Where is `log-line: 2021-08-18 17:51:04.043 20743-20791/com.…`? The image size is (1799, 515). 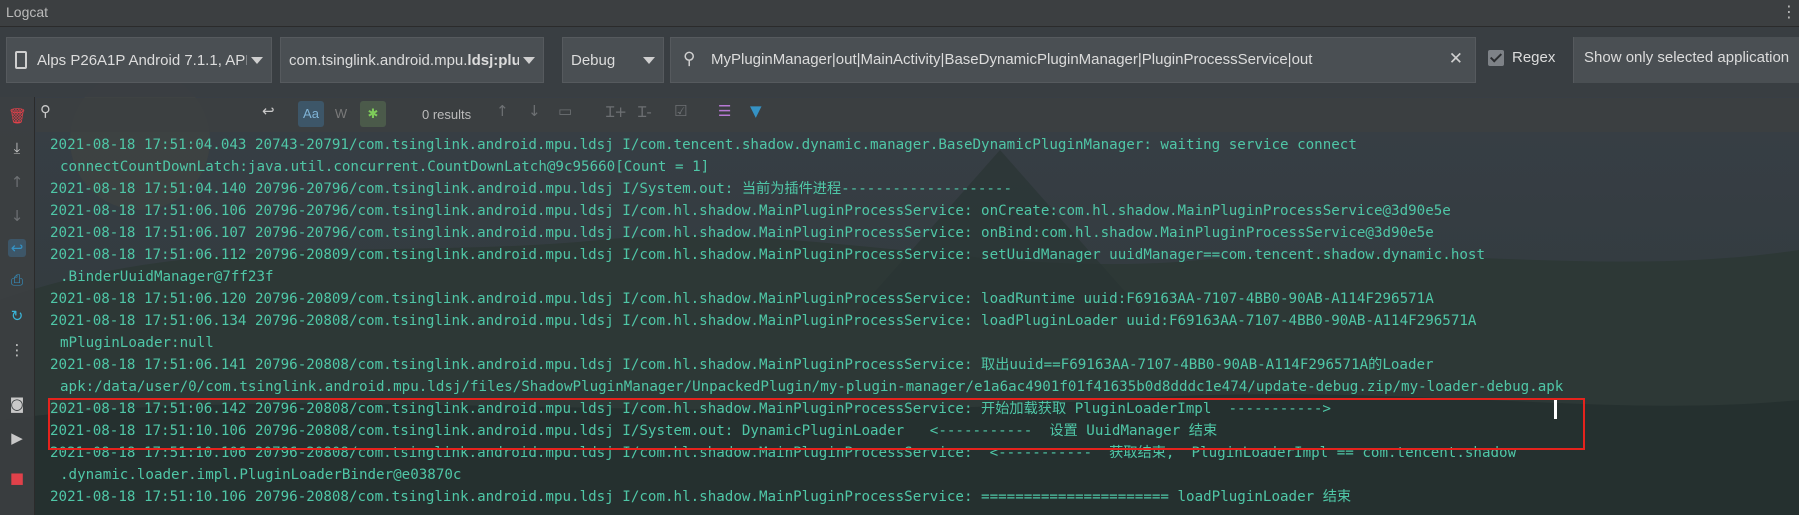
log-line: 2021-08-18 17:51:04.043 20743-20791/com.… is located at coordinates (703, 145).